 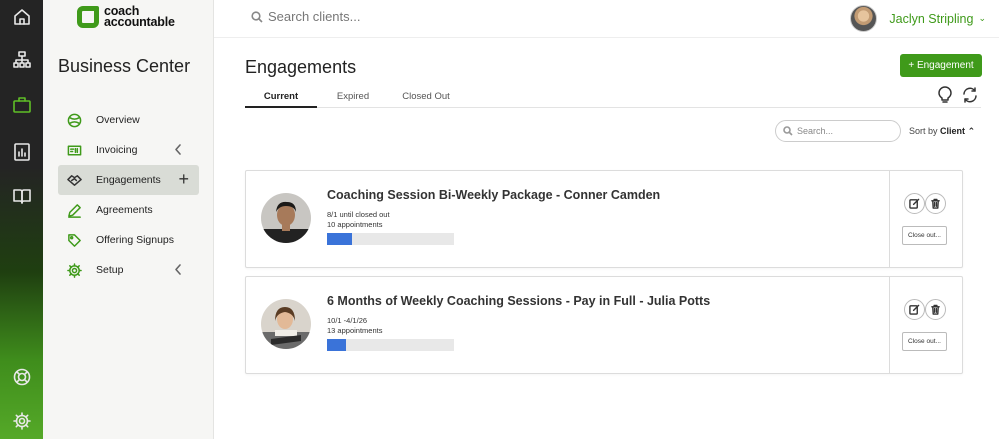 I want to click on tab-expired: Expired, so click(x=353, y=99).